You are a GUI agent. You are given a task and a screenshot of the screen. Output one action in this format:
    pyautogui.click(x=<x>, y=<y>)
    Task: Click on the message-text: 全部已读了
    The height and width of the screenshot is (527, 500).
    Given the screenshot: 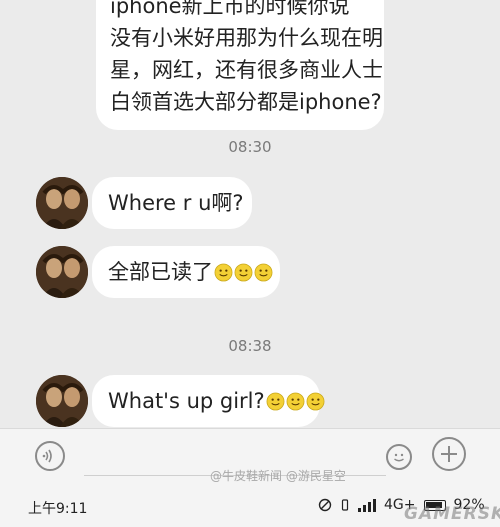 What is the action you would take?
    pyautogui.click(x=160, y=272)
    